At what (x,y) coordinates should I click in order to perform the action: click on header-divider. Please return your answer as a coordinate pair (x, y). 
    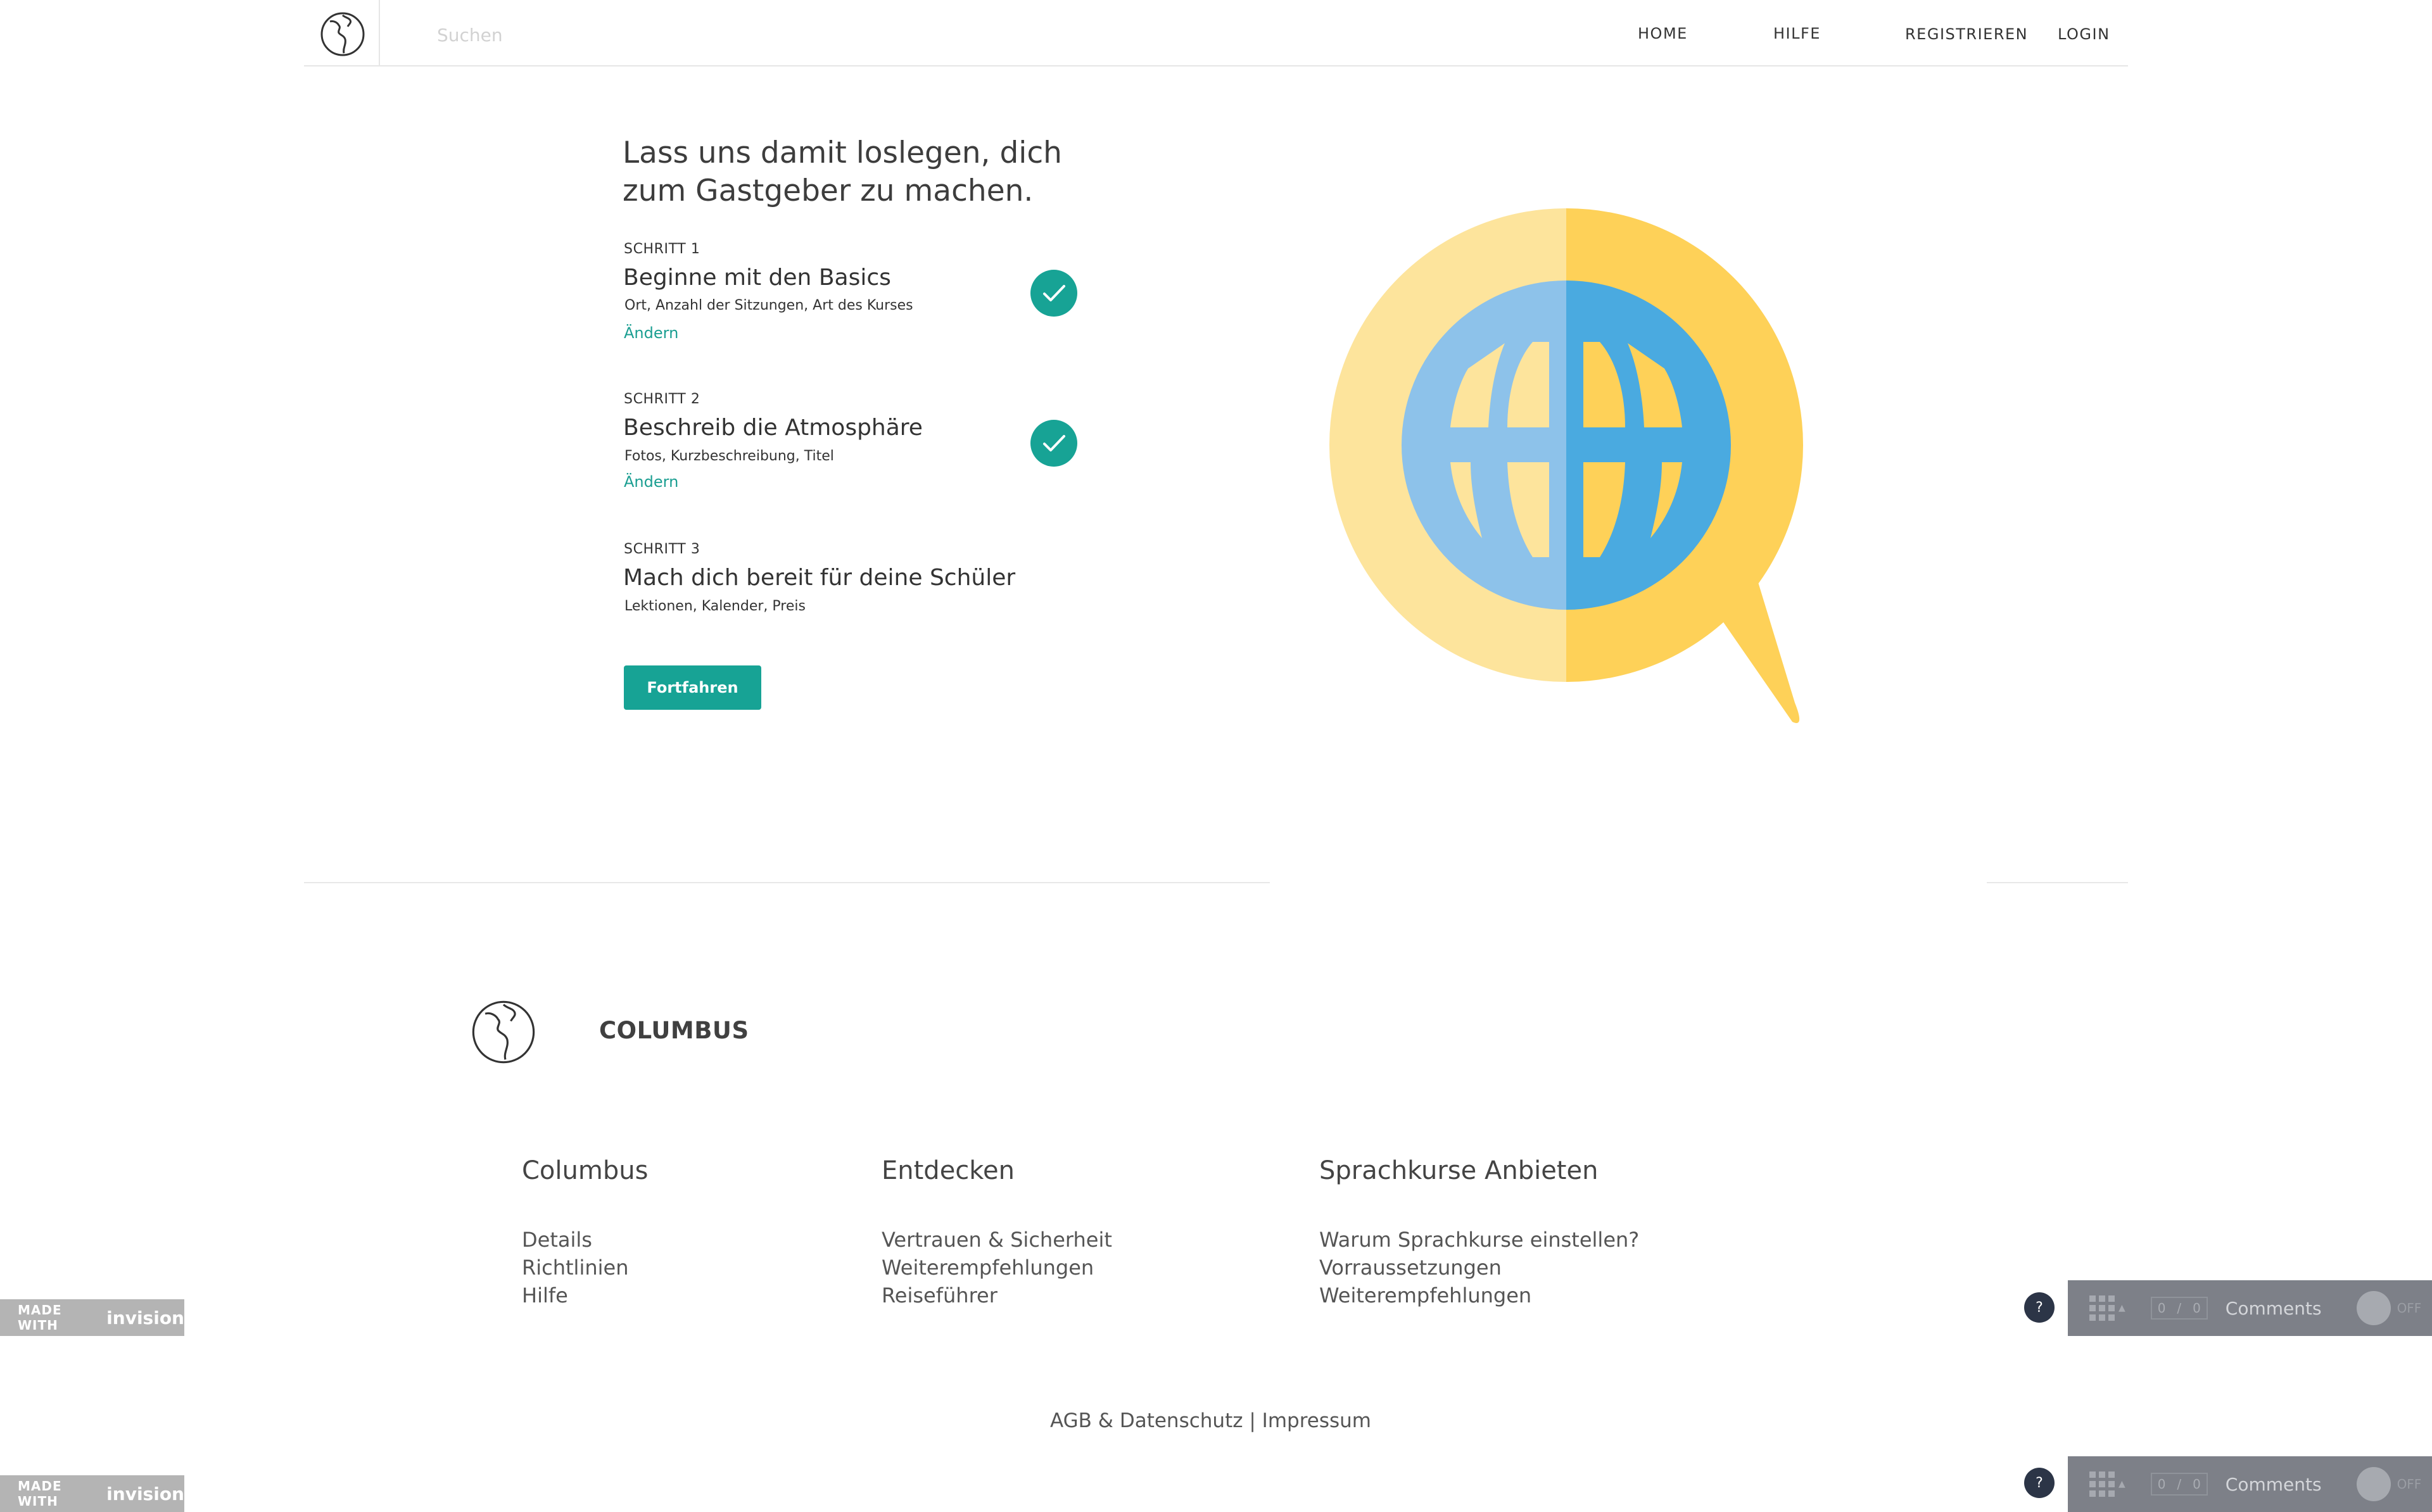
    Looking at the image, I should click on (1216, 65).